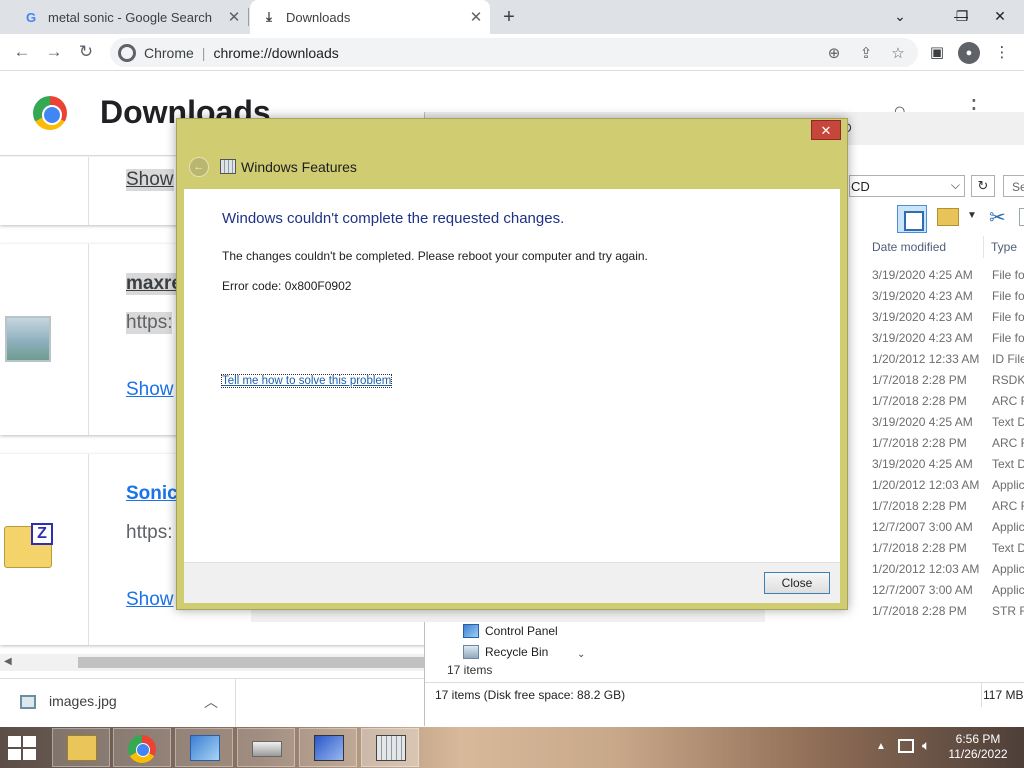 Image resolution: width=1024 pixels, height=768 pixels. I want to click on tab-title: metal sonic - Google Search, so click(130, 17).